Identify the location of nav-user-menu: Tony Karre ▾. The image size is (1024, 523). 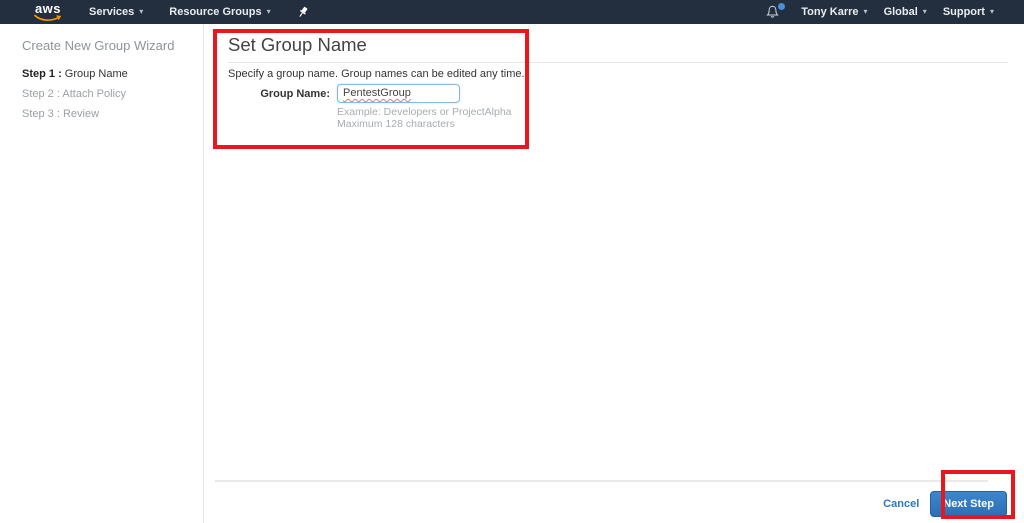
(834, 12).